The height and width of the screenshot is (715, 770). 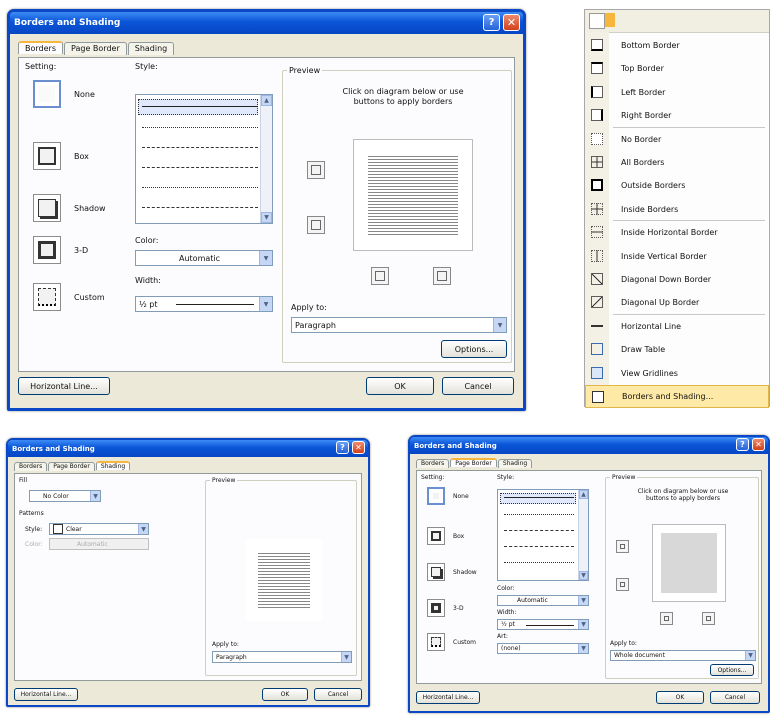 I want to click on menu-item-left-border: Left Border, so click(x=677, y=92).